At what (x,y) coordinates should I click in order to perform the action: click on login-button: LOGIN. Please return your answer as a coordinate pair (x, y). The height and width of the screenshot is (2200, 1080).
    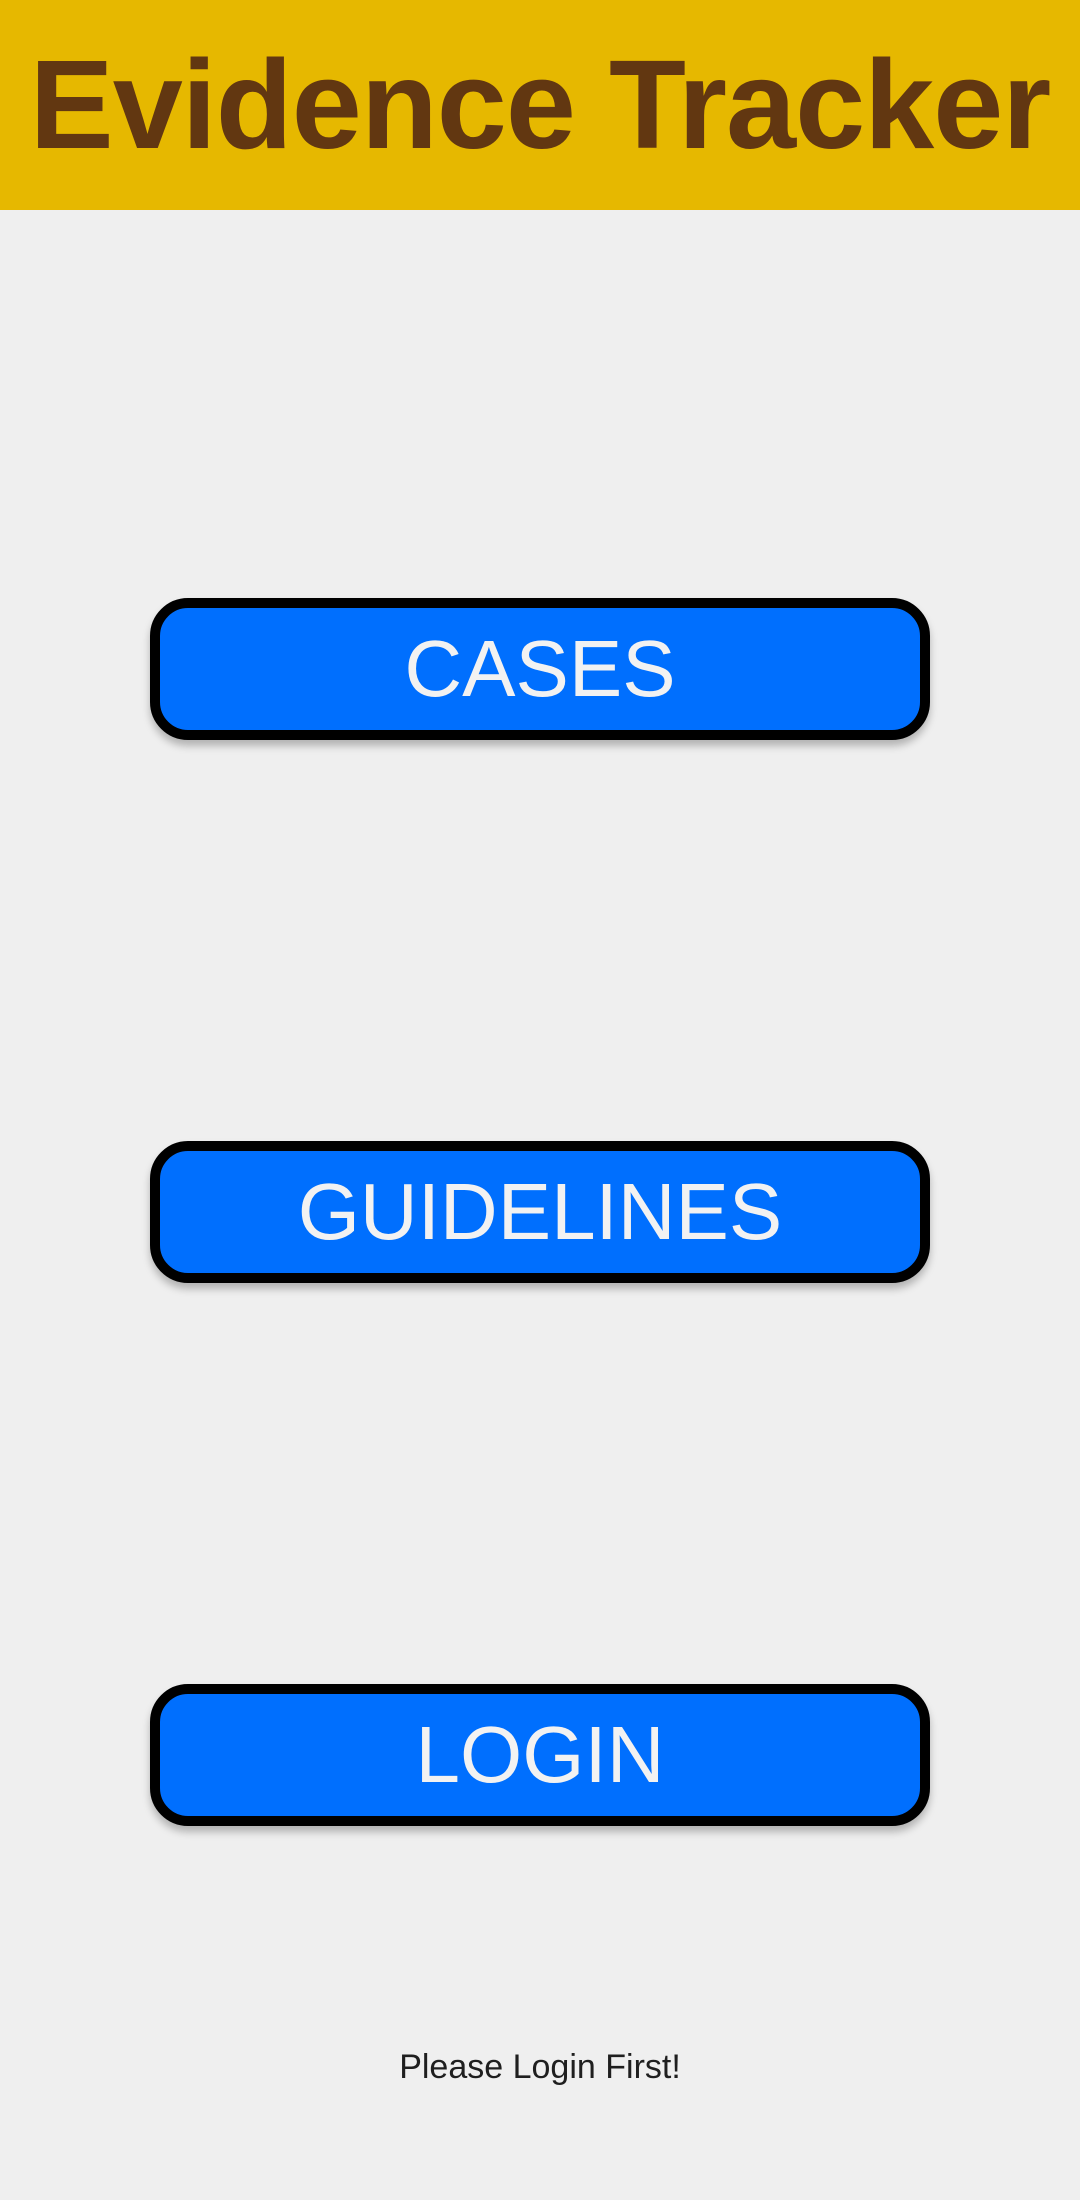
    Looking at the image, I should click on (540, 1755).